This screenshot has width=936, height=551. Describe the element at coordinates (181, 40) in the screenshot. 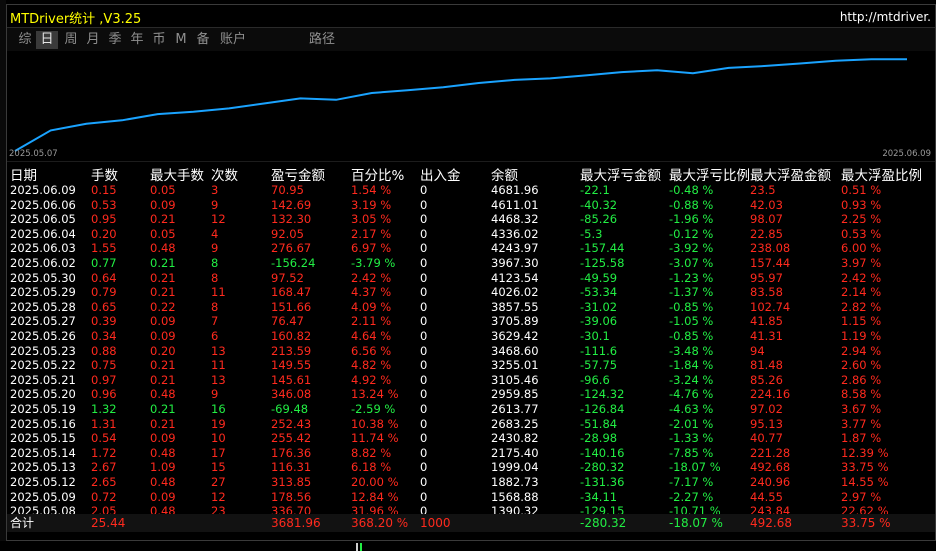

I see `tab-m: M` at that location.